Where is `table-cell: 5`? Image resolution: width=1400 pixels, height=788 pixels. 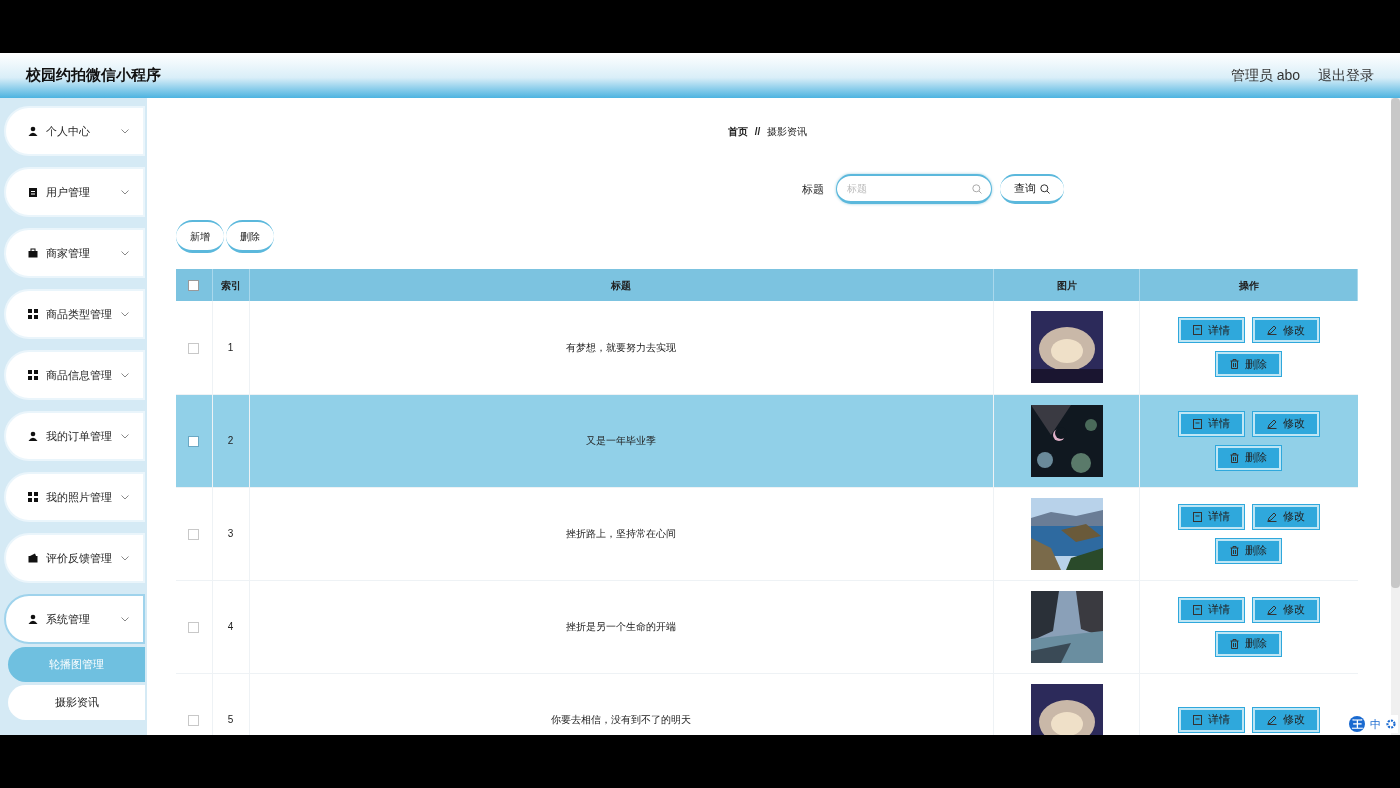
table-cell: 5 is located at coordinates (230, 704).